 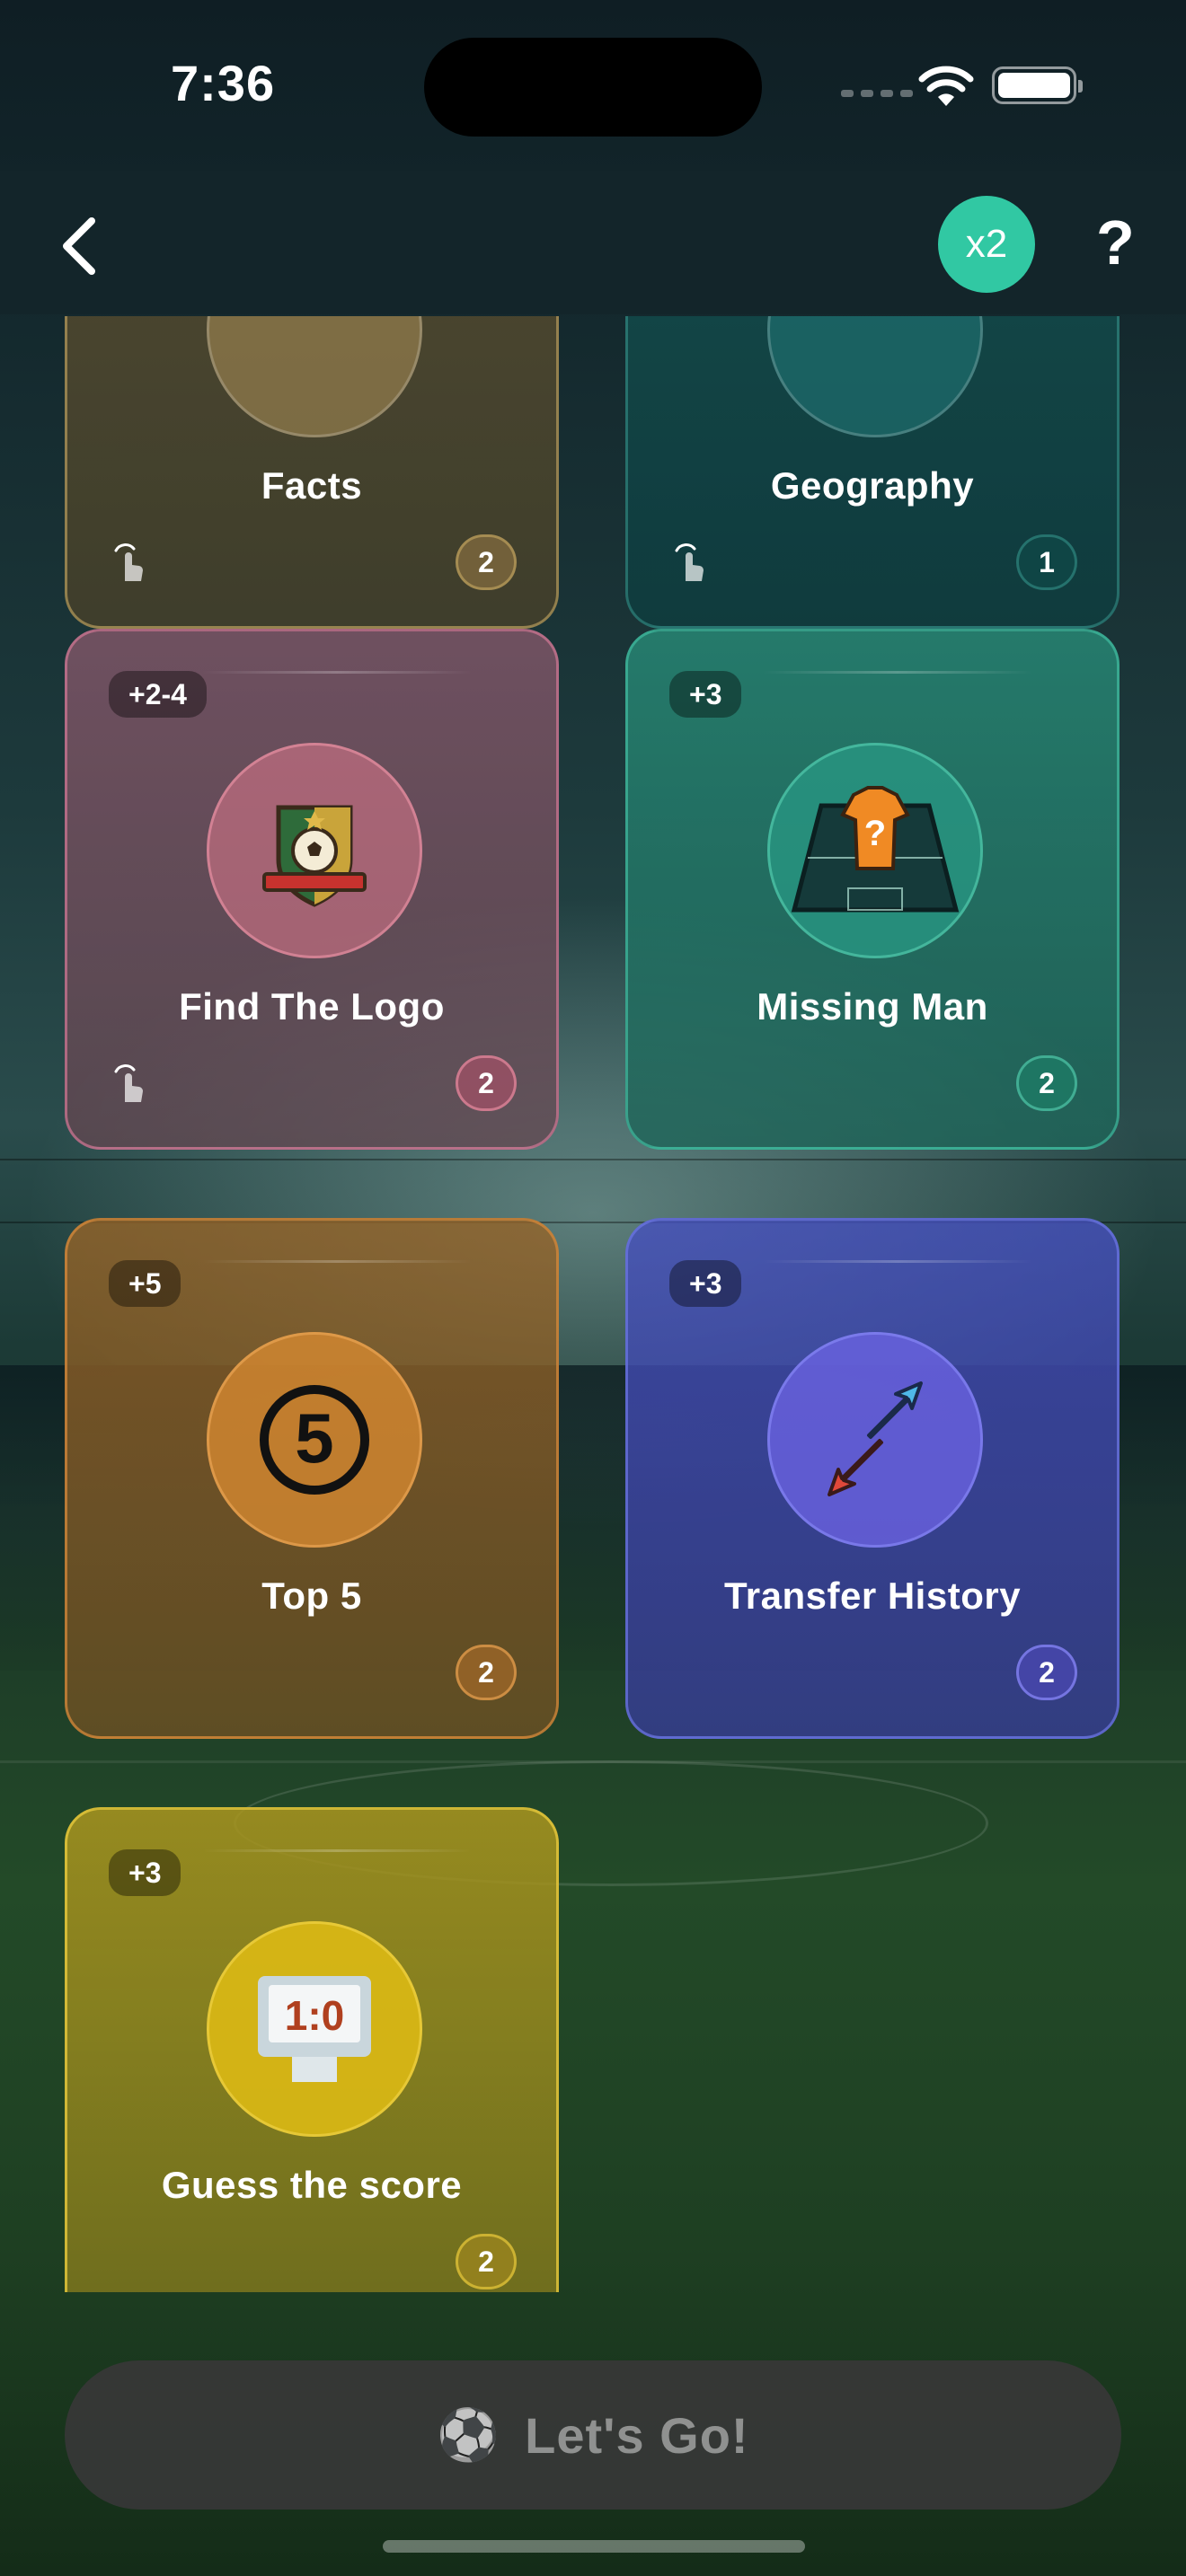 I want to click on category-card-facts: Facts 2, so click(x=312, y=472).